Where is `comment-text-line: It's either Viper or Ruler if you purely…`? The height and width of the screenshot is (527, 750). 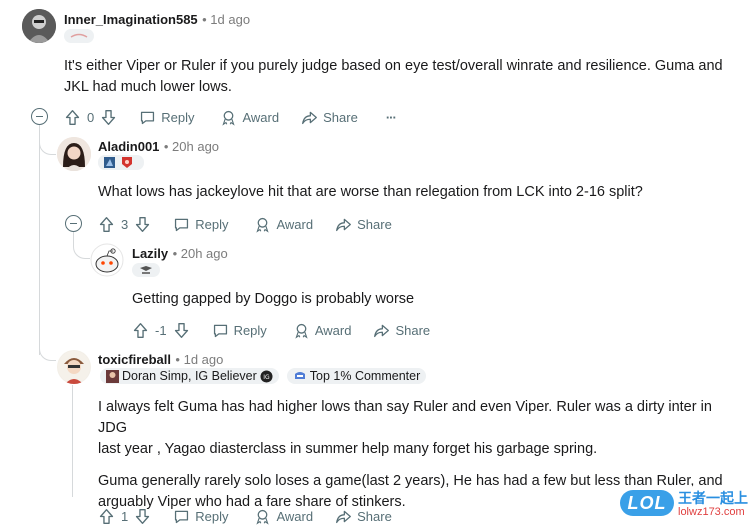
comment-text-line: It's either Viper or Ruler if you purely… is located at coordinates (393, 66).